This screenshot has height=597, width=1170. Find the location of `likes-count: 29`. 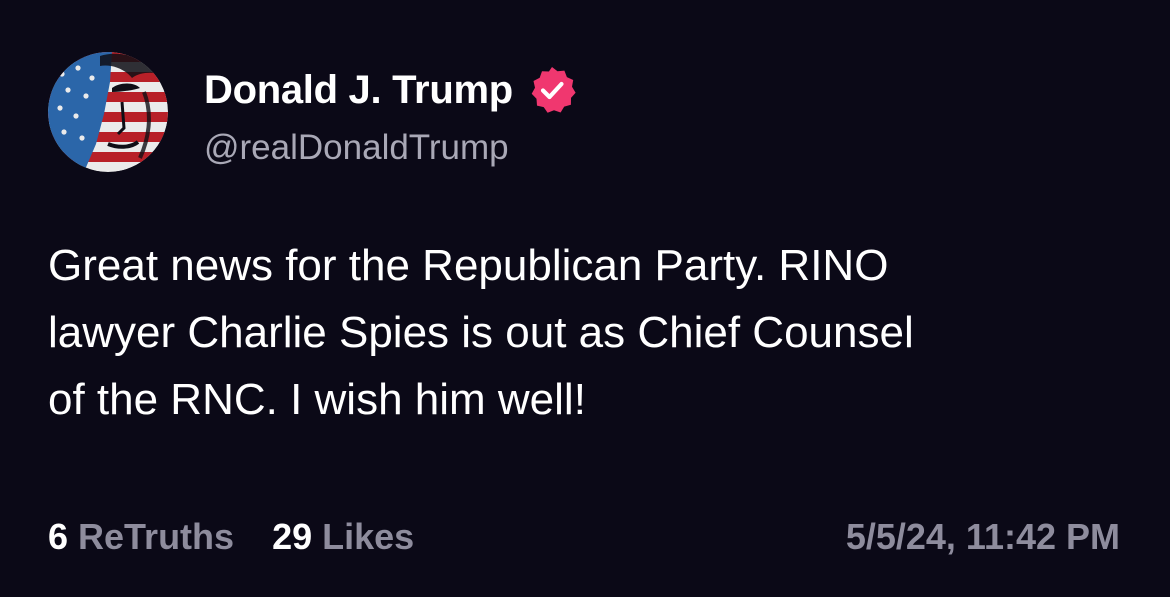

likes-count: 29 is located at coordinates (292, 536).